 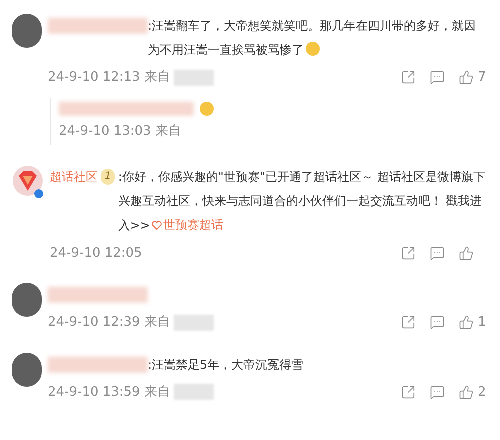 I want to click on gem-logo-icon, so click(x=28, y=182).